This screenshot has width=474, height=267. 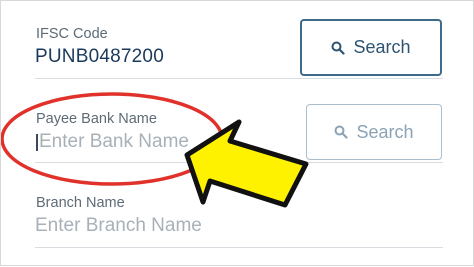 I want to click on branch-input: Enter Branch Name, so click(x=118, y=226).